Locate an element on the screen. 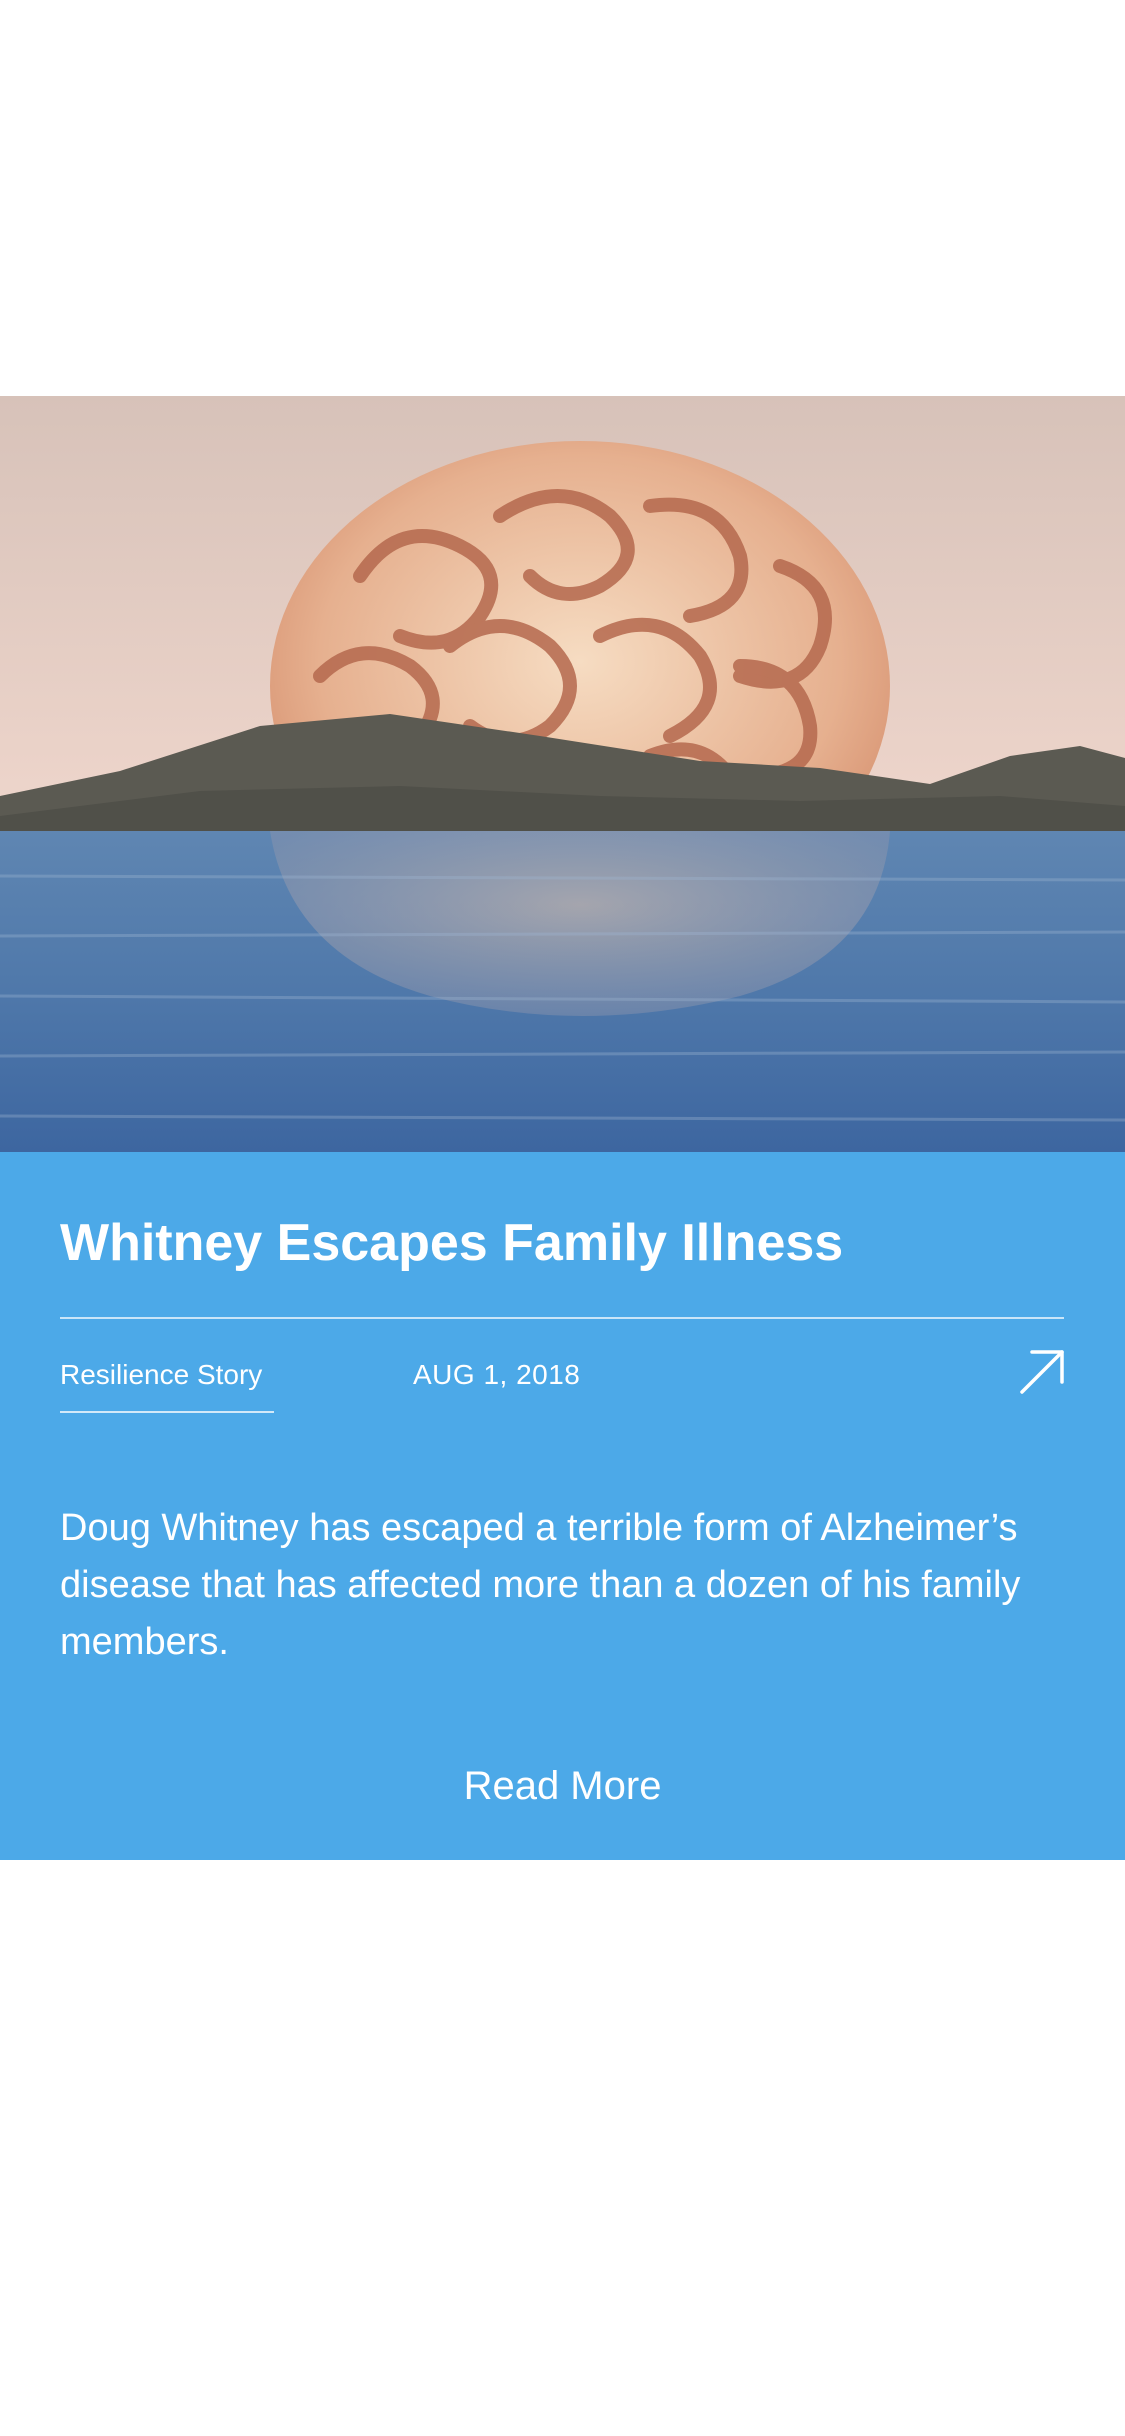 The width and height of the screenshot is (1125, 2436). read-more-button: Read More is located at coordinates (562, 1786).